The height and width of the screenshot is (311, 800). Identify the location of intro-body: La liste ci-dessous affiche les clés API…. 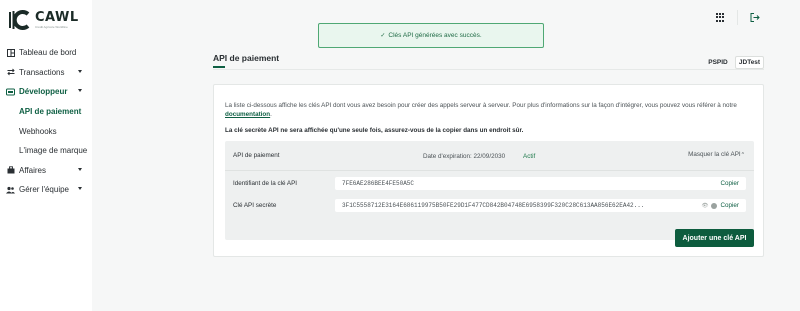
(481, 105).